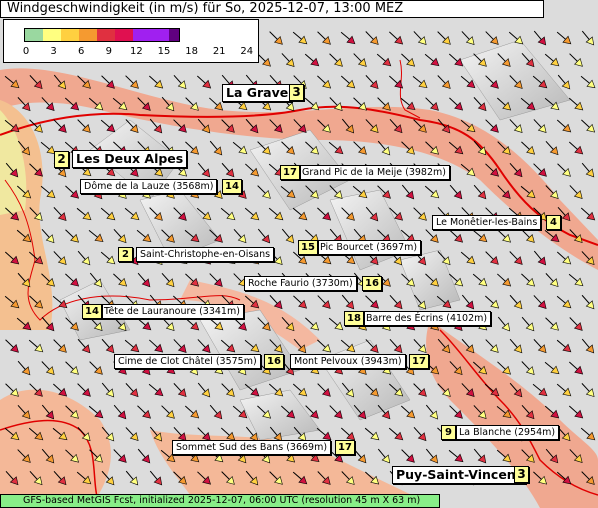  What do you see at coordinates (348, 361) in the screenshot?
I see `location-label: Mont Pelvoux (3943m)` at bounding box center [348, 361].